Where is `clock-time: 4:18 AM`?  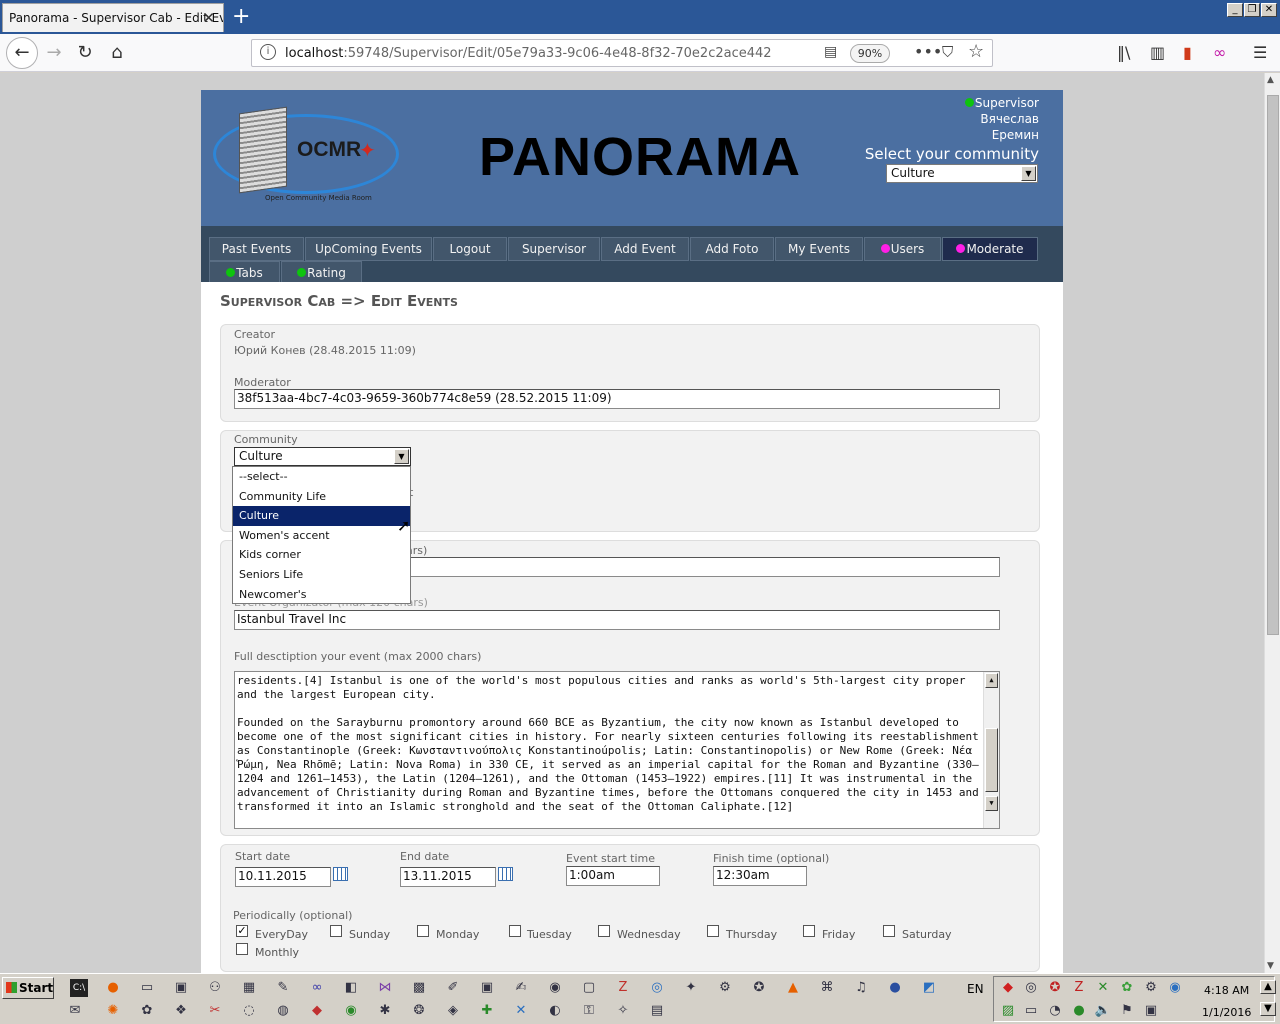
clock-time: 4:18 AM is located at coordinates (1226, 990).